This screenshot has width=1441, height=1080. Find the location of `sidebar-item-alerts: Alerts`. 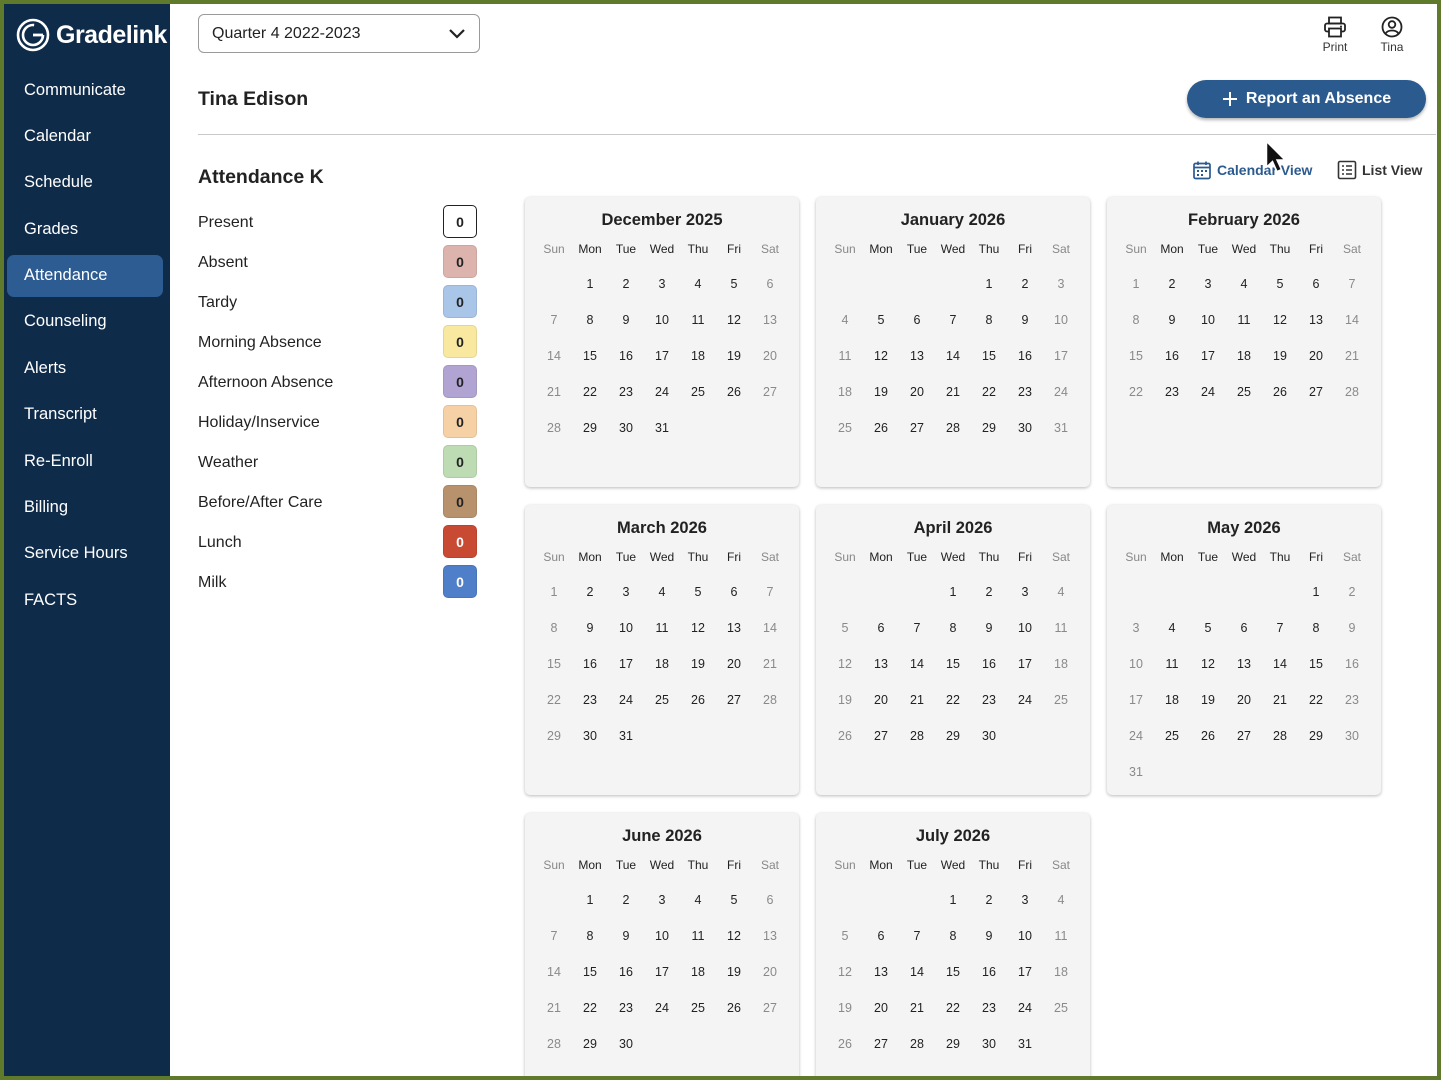

sidebar-item-alerts: Alerts is located at coordinates (85, 368).